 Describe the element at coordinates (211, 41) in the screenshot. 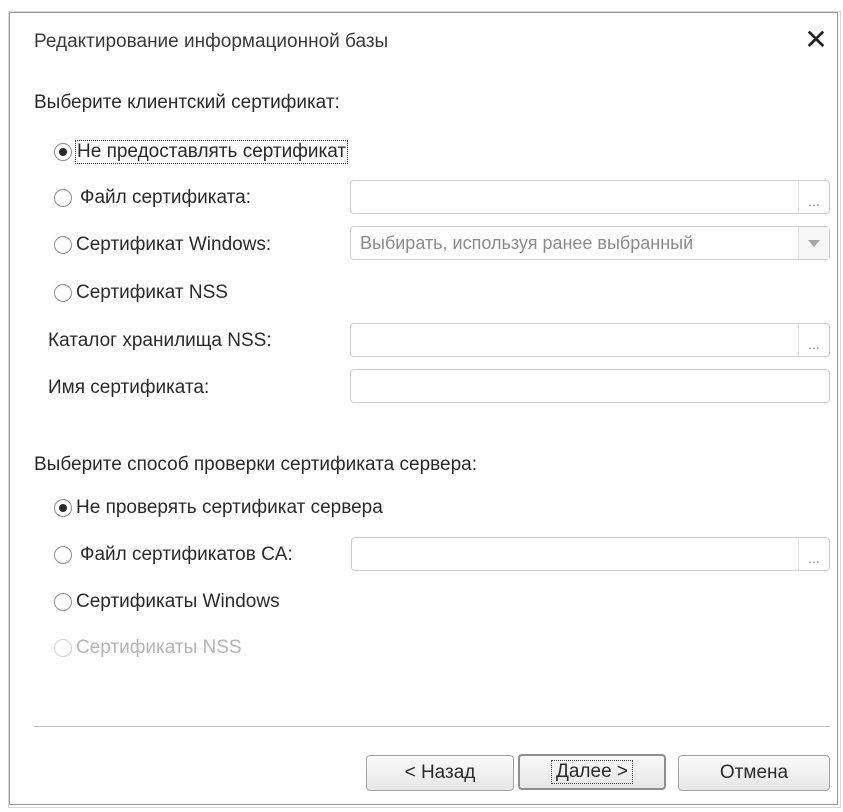

I see `dialog-title: Редактирование информационной базы` at that location.